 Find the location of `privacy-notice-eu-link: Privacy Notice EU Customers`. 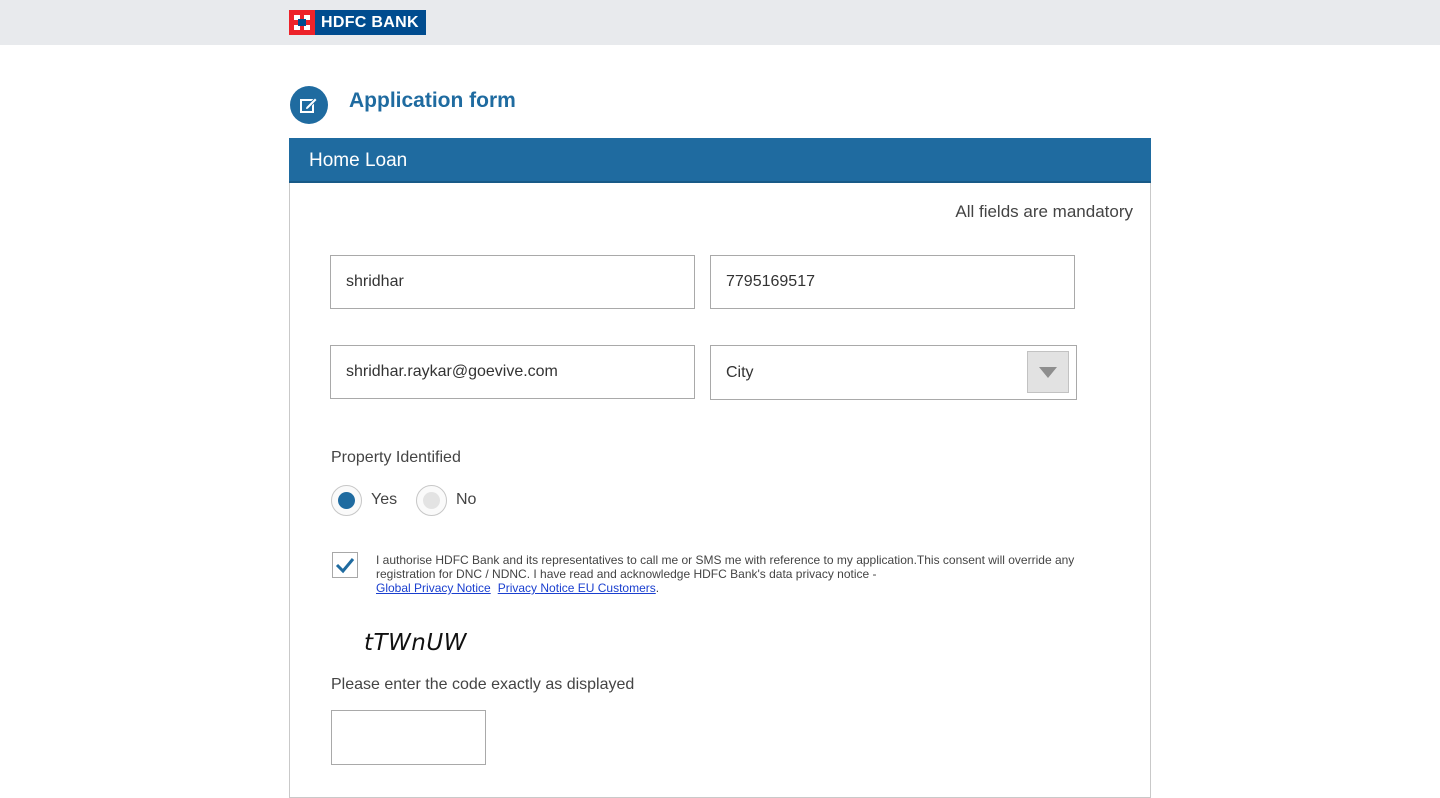

privacy-notice-eu-link: Privacy Notice EU Customers is located at coordinates (577, 588).